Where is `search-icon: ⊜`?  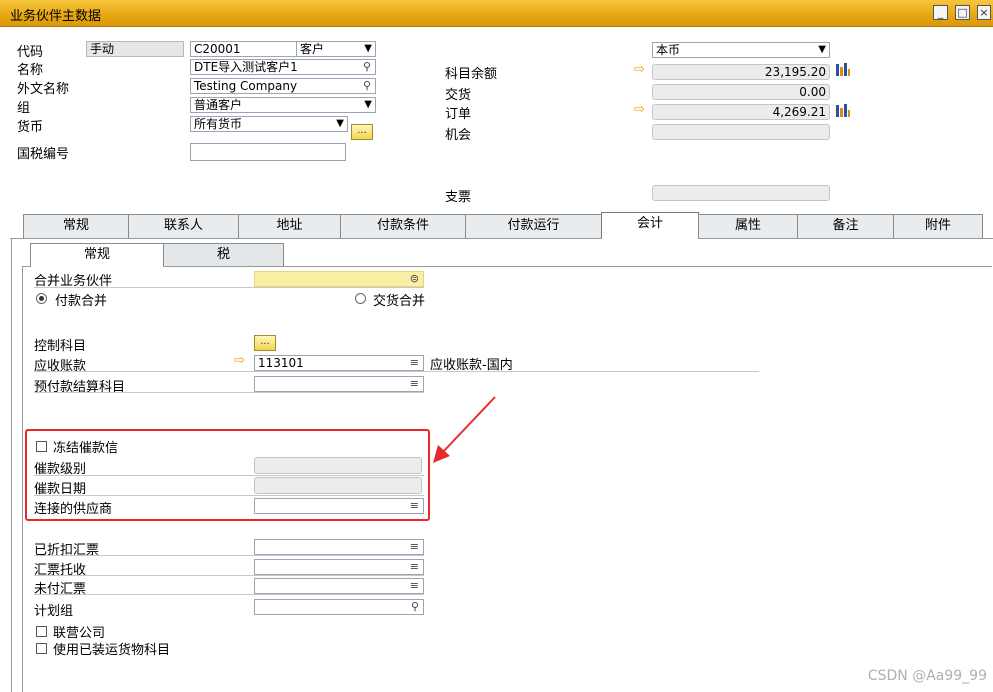
search-icon: ⊜ is located at coordinates (414, 278).